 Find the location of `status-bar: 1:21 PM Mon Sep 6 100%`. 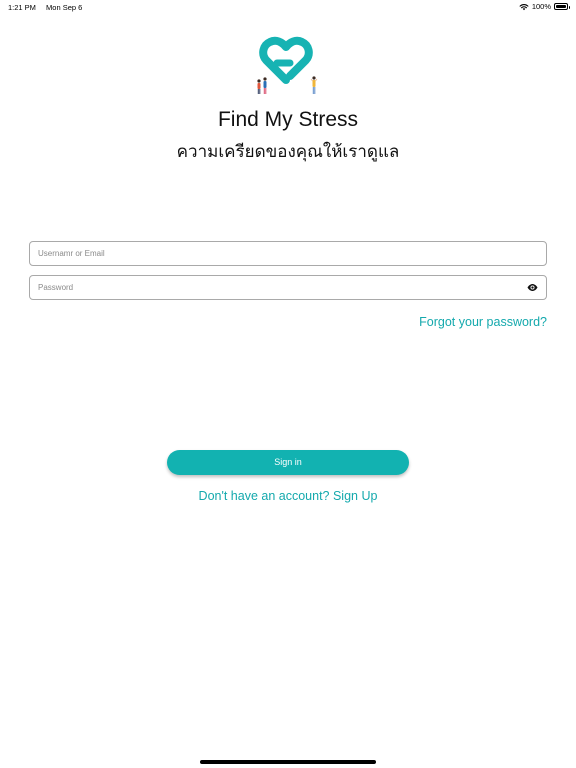

status-bar: 1:21 PM Mon Sep 6 100% is located at coordinates (288, 7).